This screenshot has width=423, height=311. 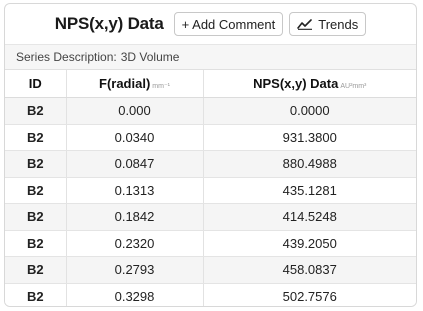 I want to click on add-comment-label: + Add Comment, so click(x=228, y=24).